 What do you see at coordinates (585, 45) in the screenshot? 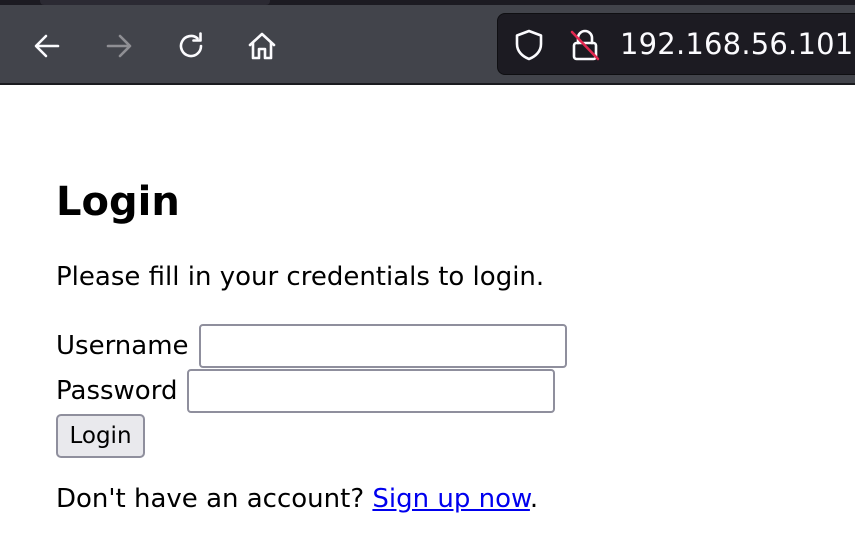
I see `insecure-lock-icon` at bounding box center [585, 45].